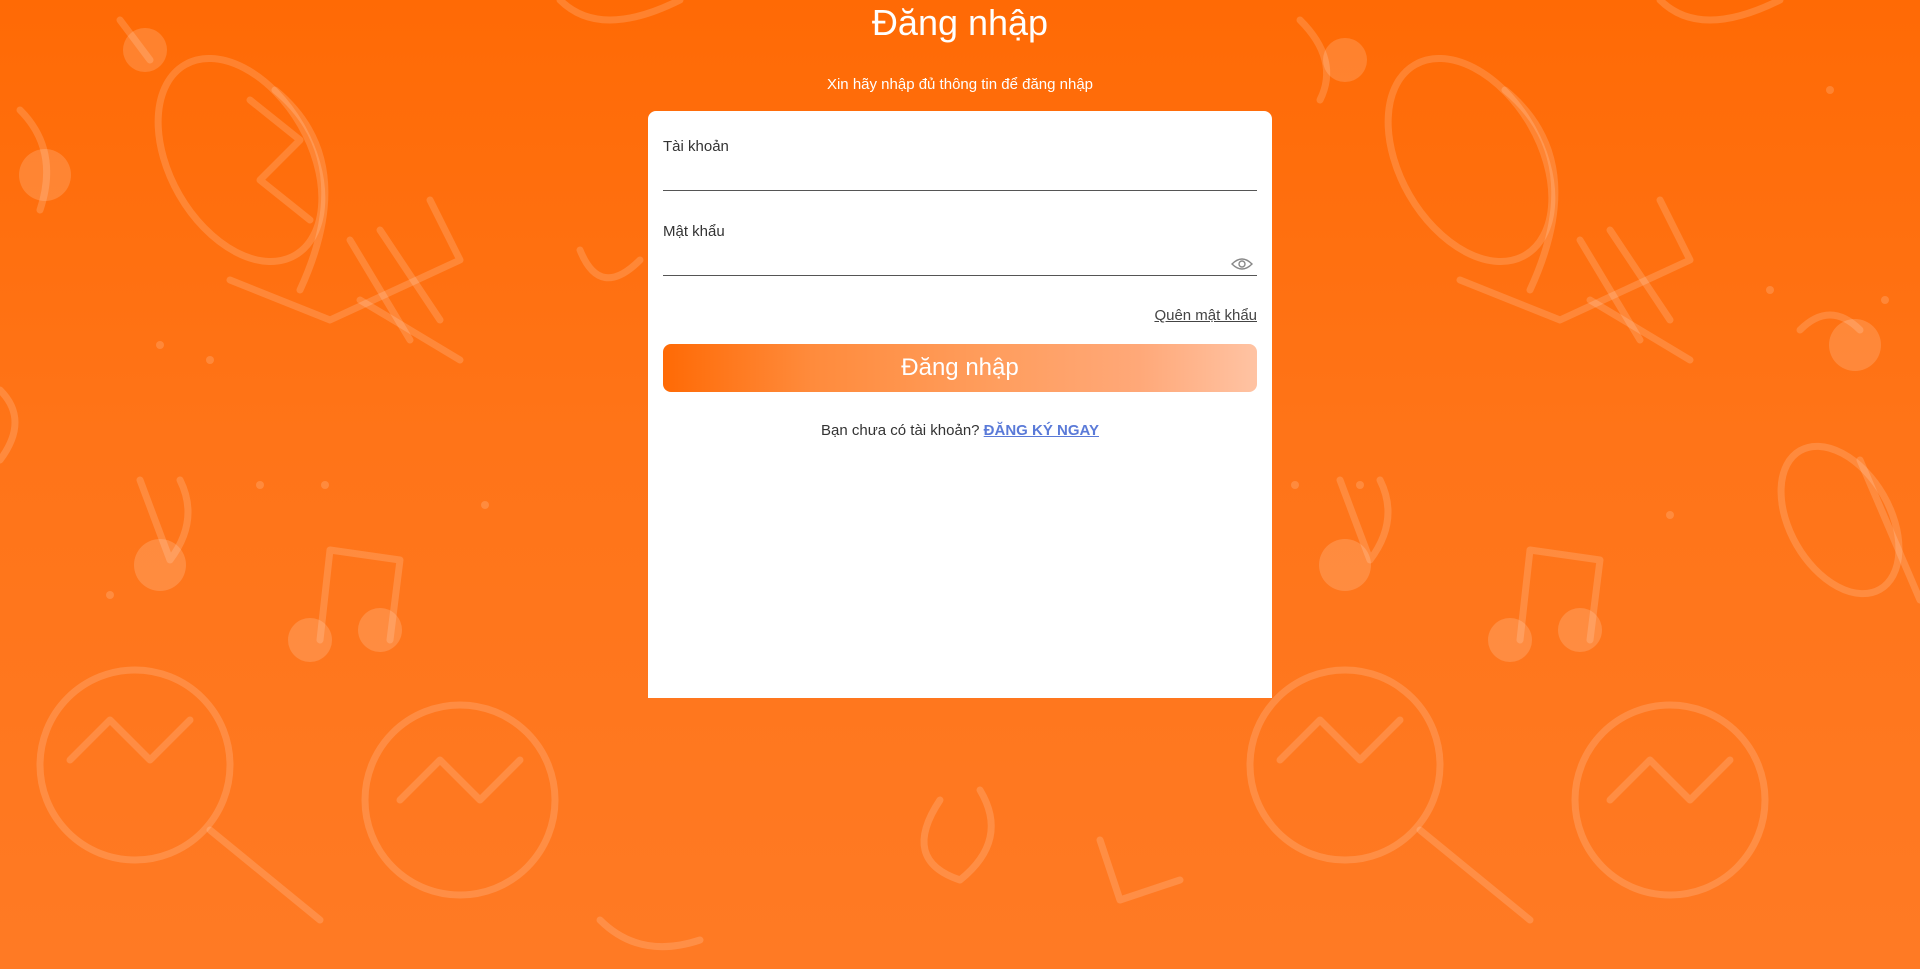 The image size is (1920, 969). What do you see at coordinates (960, 368) in the screenshot?
I see `login-button: Đăng nhập` at bounding box center [960, 368].